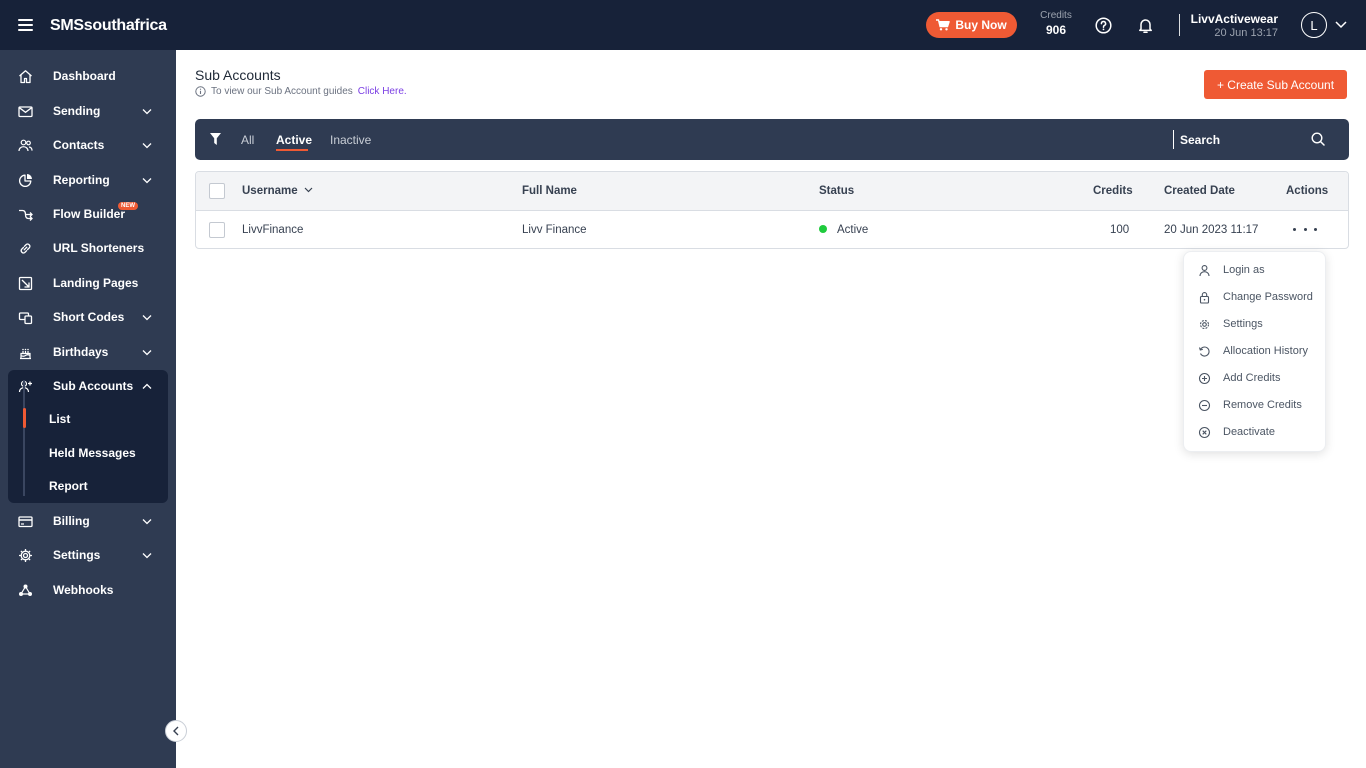 The width and height of the screenshot is (1366, 768). I want to click on buy-now-label: Buy Now, so click(981, 25).